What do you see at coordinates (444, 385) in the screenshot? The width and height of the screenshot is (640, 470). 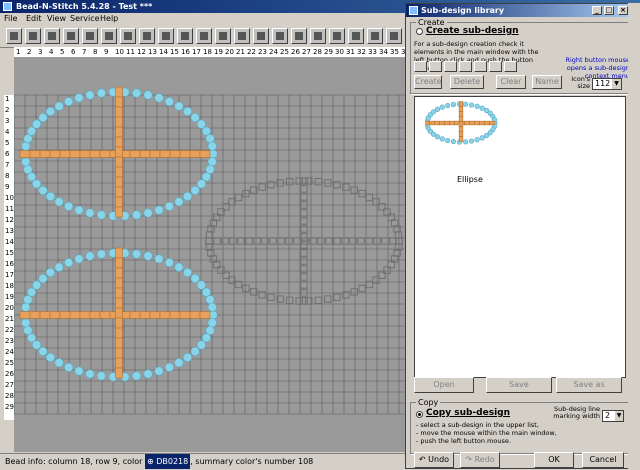 I see `open-button: Open` at bounding box center [444, 385].